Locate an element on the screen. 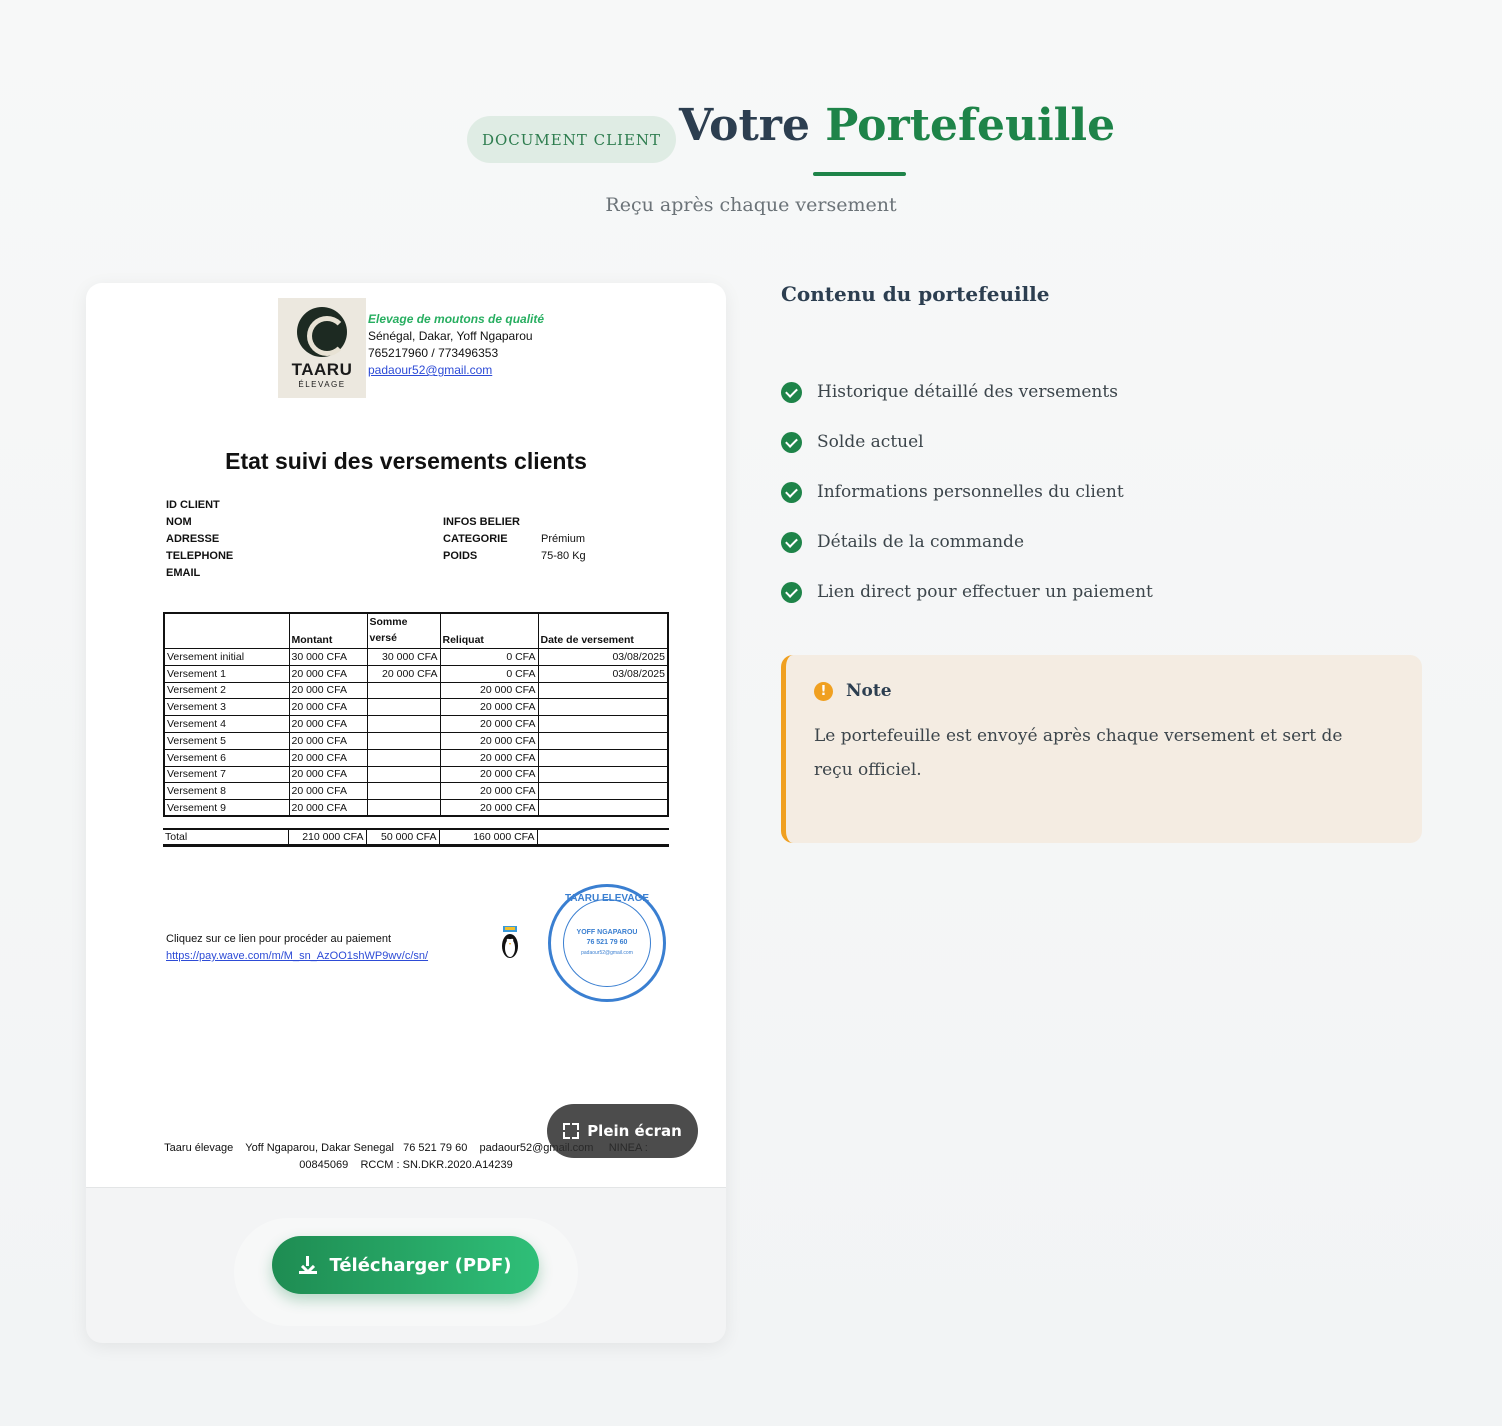  field-poids-value: 75-80 Kg is located at coordinates (563, 556).